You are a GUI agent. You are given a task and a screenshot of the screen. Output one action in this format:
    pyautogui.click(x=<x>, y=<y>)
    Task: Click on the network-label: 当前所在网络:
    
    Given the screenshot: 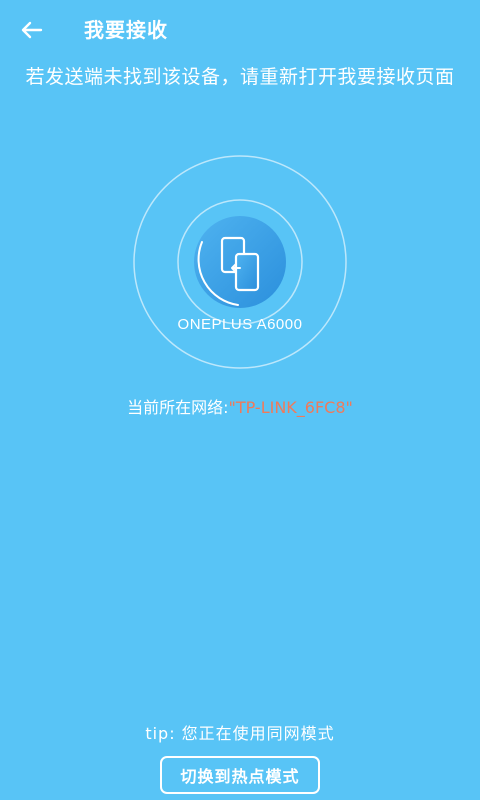 What is the action you would take?
    pyautogui.click(x=178, y=407)
    